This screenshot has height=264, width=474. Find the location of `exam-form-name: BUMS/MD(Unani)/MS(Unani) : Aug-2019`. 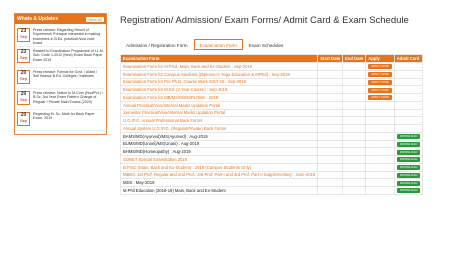

exam-form-name: BUMS/MD(Unani)/MS(Unani) : Aug-2019 is located at coordinates (219, 144).